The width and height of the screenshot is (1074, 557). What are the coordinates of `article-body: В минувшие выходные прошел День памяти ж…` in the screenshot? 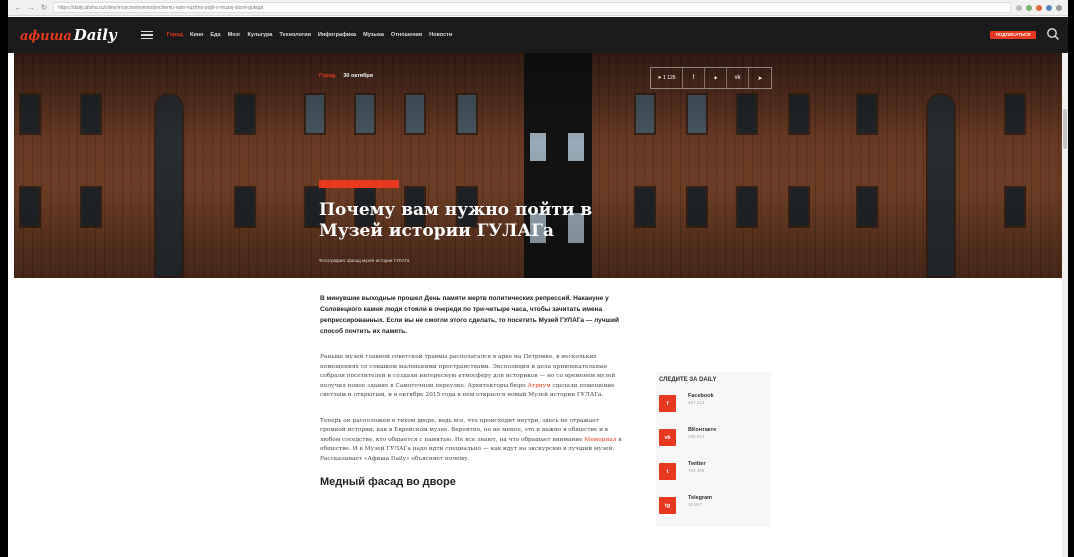 It's located at (472, 390).